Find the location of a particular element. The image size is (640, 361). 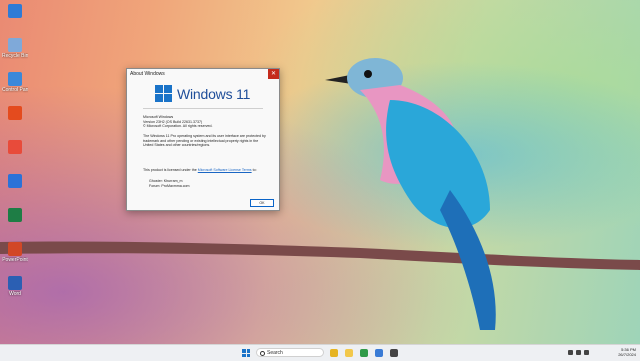

search-placeholder: Search is located at coordinates (275, 353).